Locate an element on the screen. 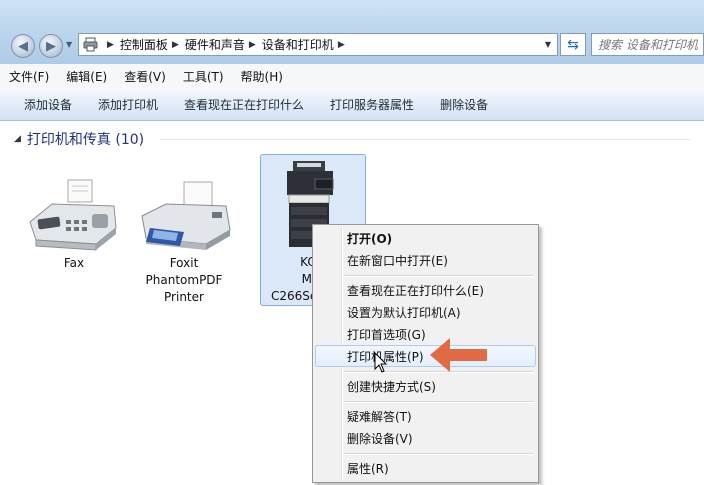 The image size is (704, 485). address-dropdown-icon: ▼ is located at coordinates (548, 44).